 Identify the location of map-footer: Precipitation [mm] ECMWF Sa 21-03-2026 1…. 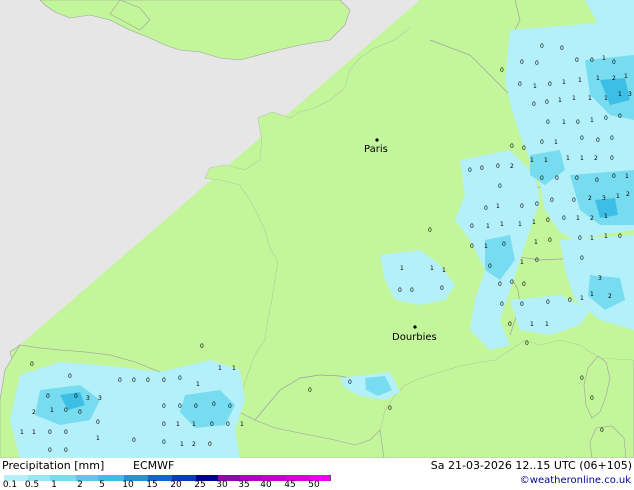
(317, 474).